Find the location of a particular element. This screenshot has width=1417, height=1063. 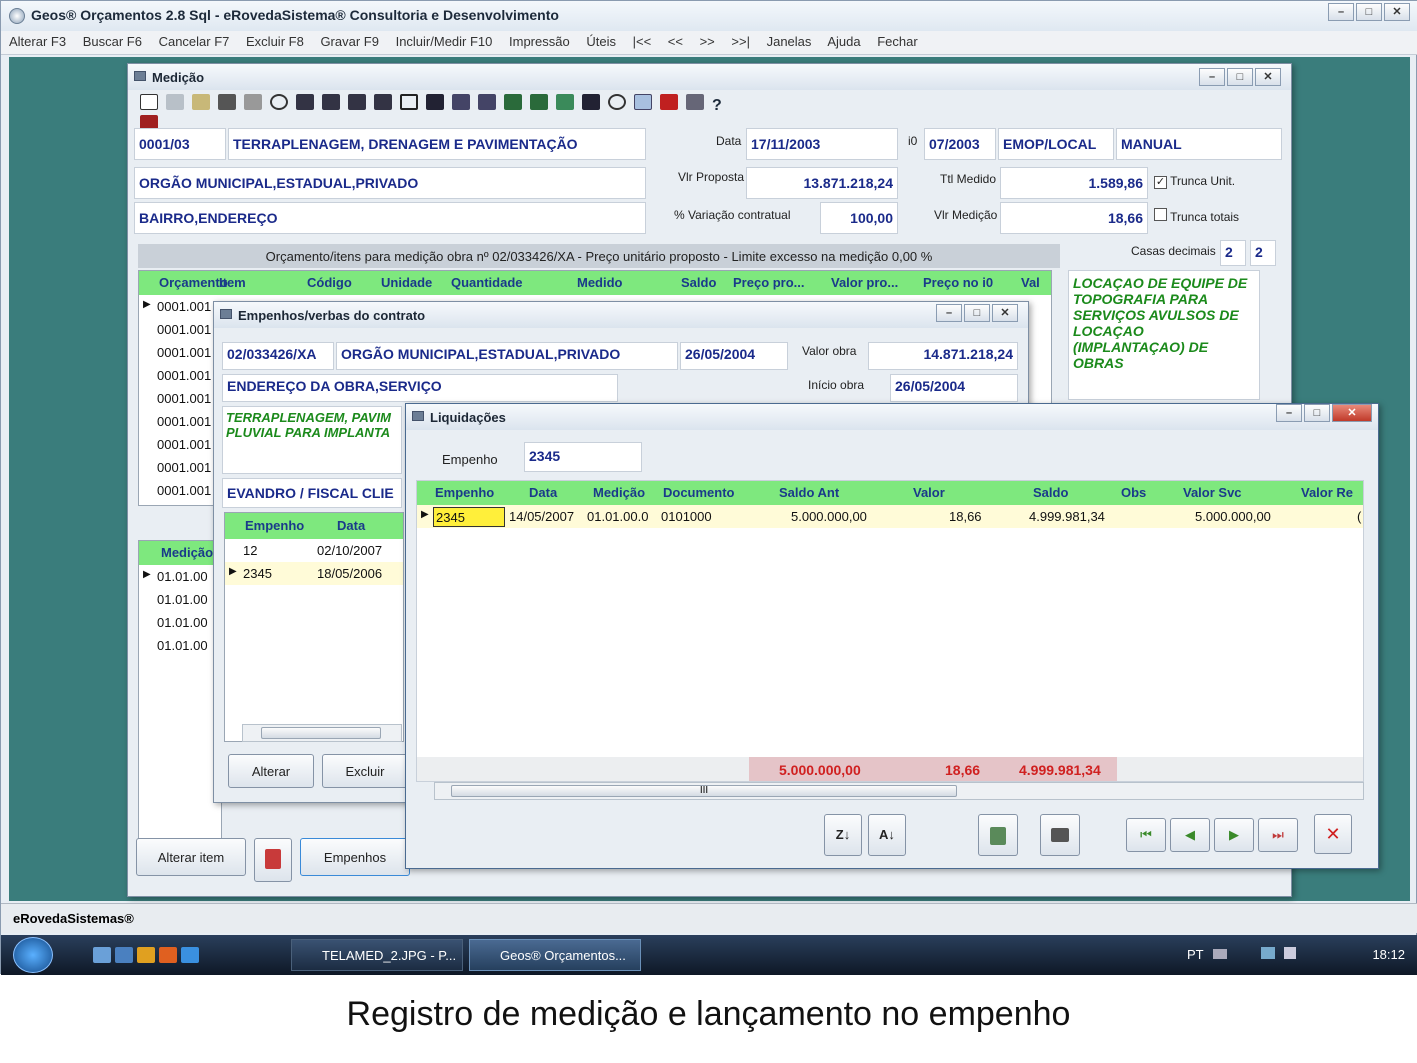

copy-icon is located at coordinates (461, 102).